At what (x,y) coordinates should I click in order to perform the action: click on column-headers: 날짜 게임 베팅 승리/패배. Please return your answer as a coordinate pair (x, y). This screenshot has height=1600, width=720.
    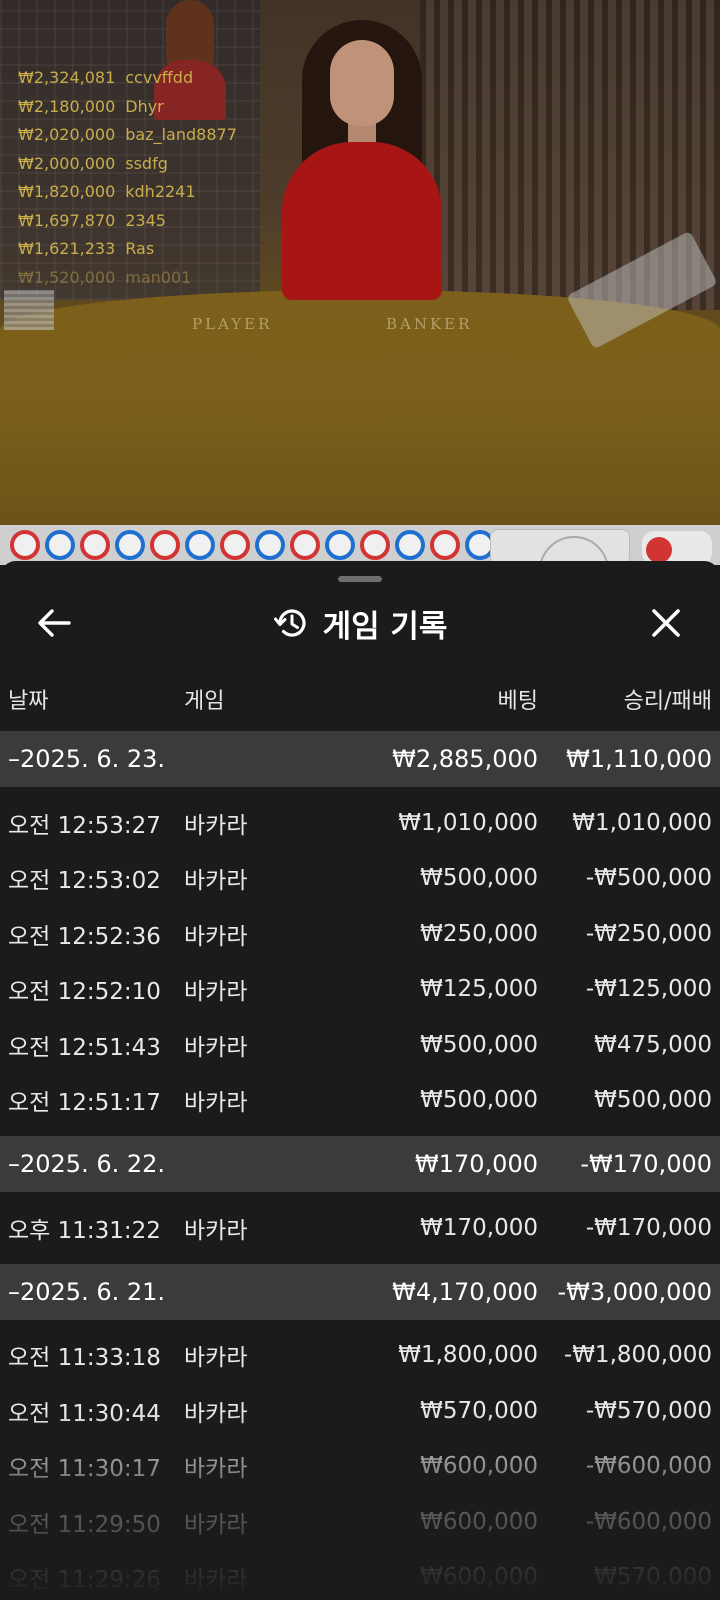
    Looking at the image, I should click on (360, 697).